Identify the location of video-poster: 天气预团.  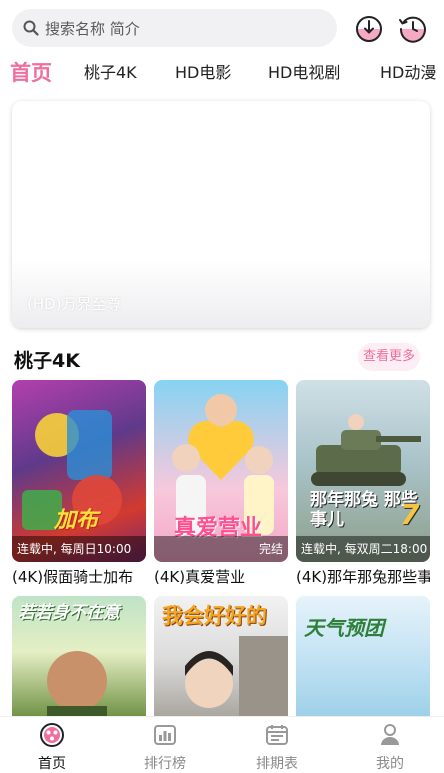
(363, 658).